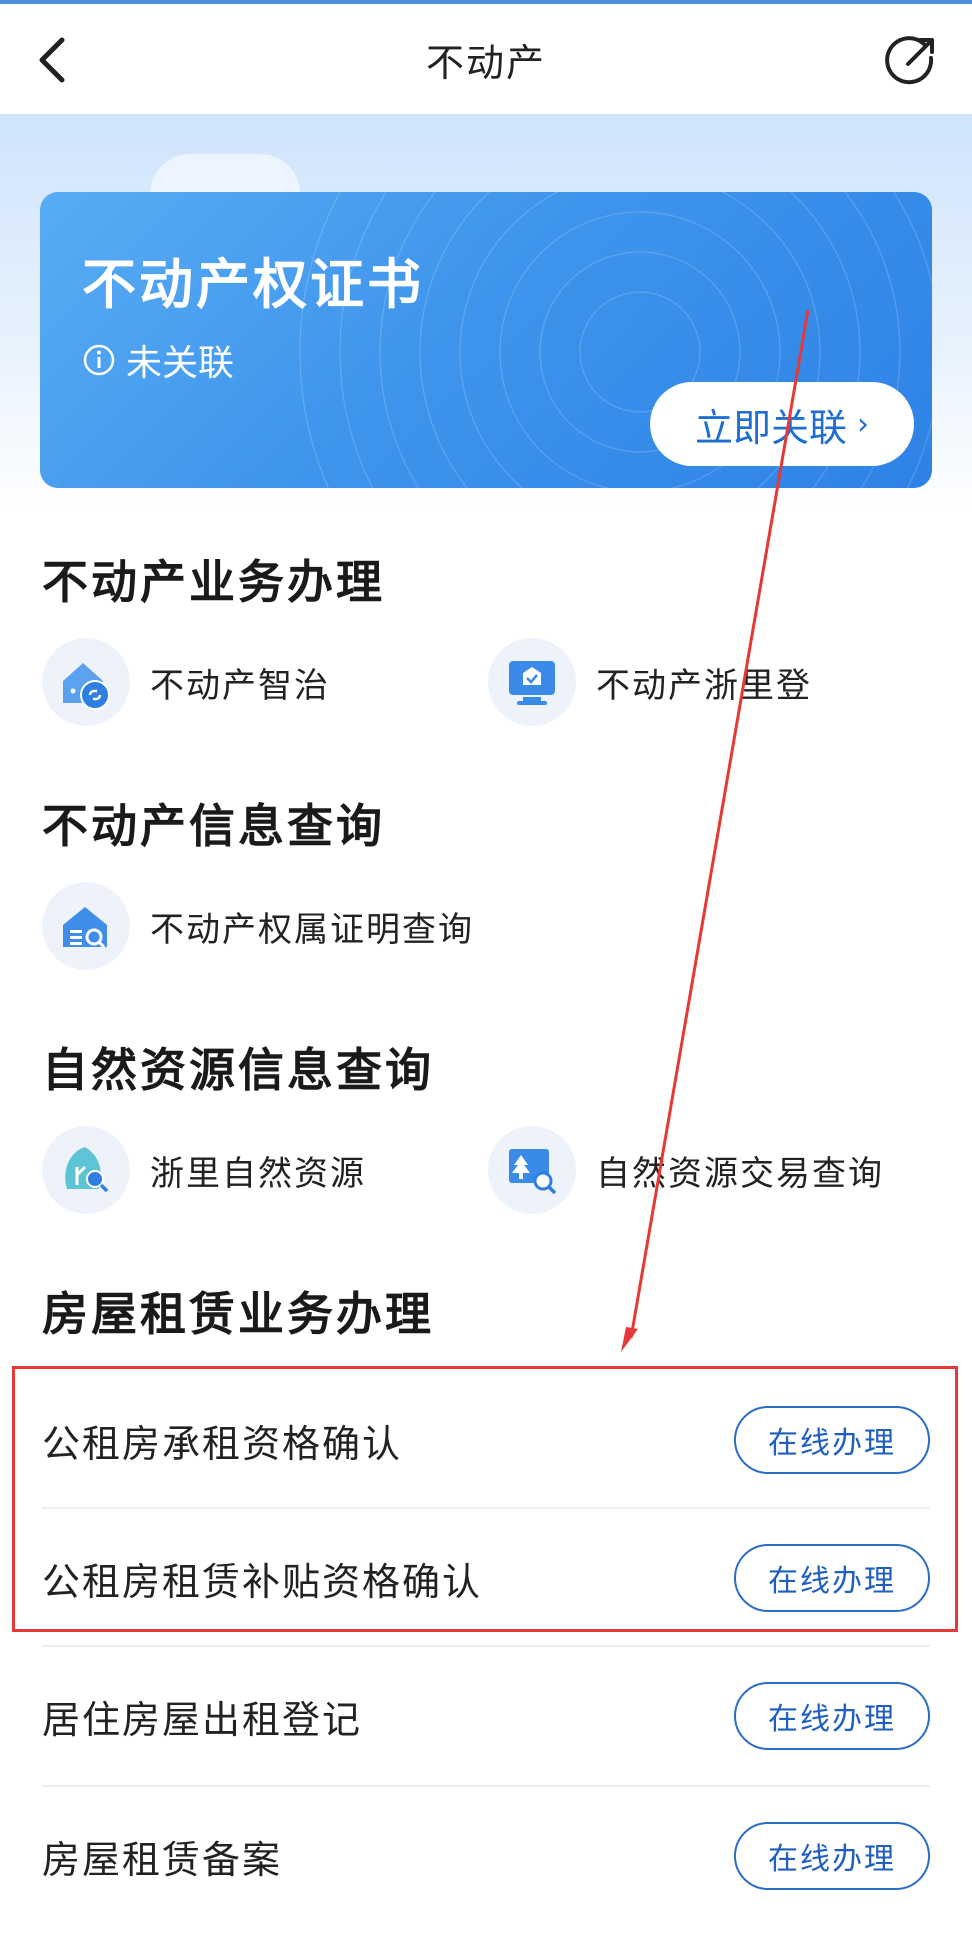 The image size is (972, 1952). What do you see at coordinates (485, 62) in the screenshot?
I see `page-title: 不动产` at bounding box center [485, 62].